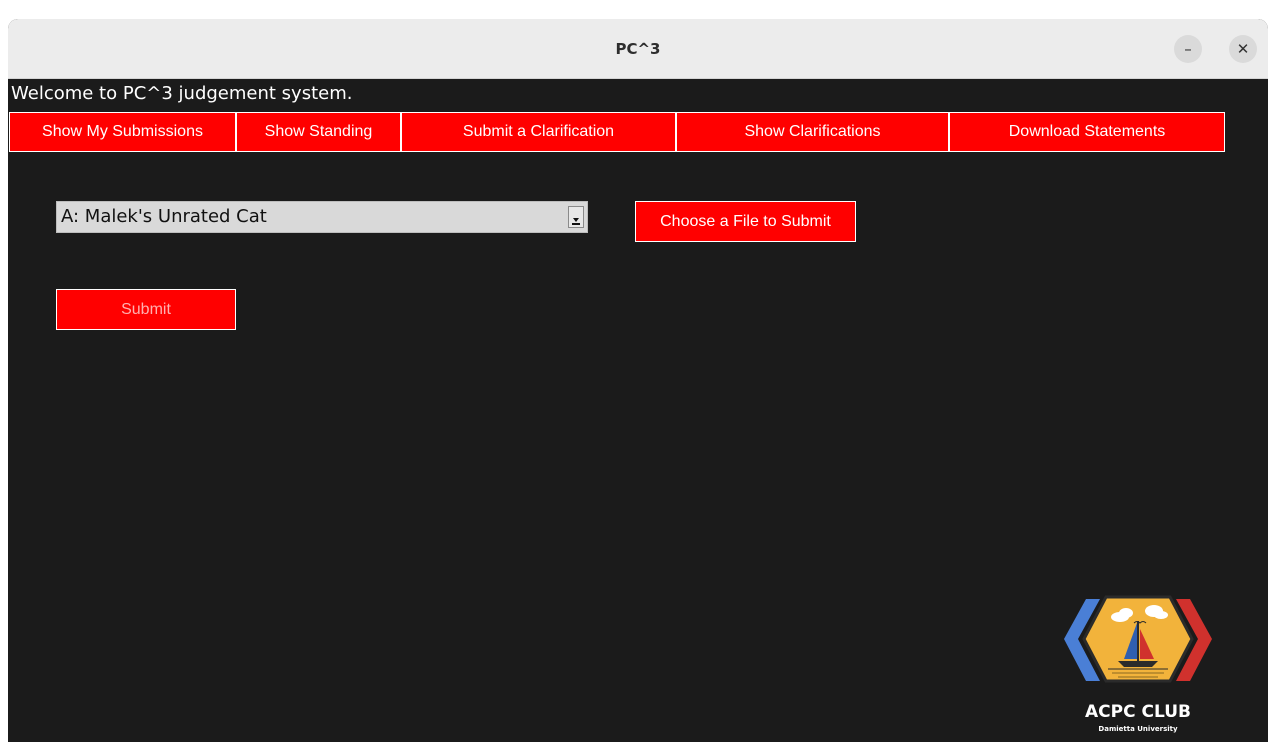 Image resolution: width=1268 pixels, height=742 pixels. Describe the element at coordinates (576, 217) in the screenshot. I see `chevron-down-icon` at that location.